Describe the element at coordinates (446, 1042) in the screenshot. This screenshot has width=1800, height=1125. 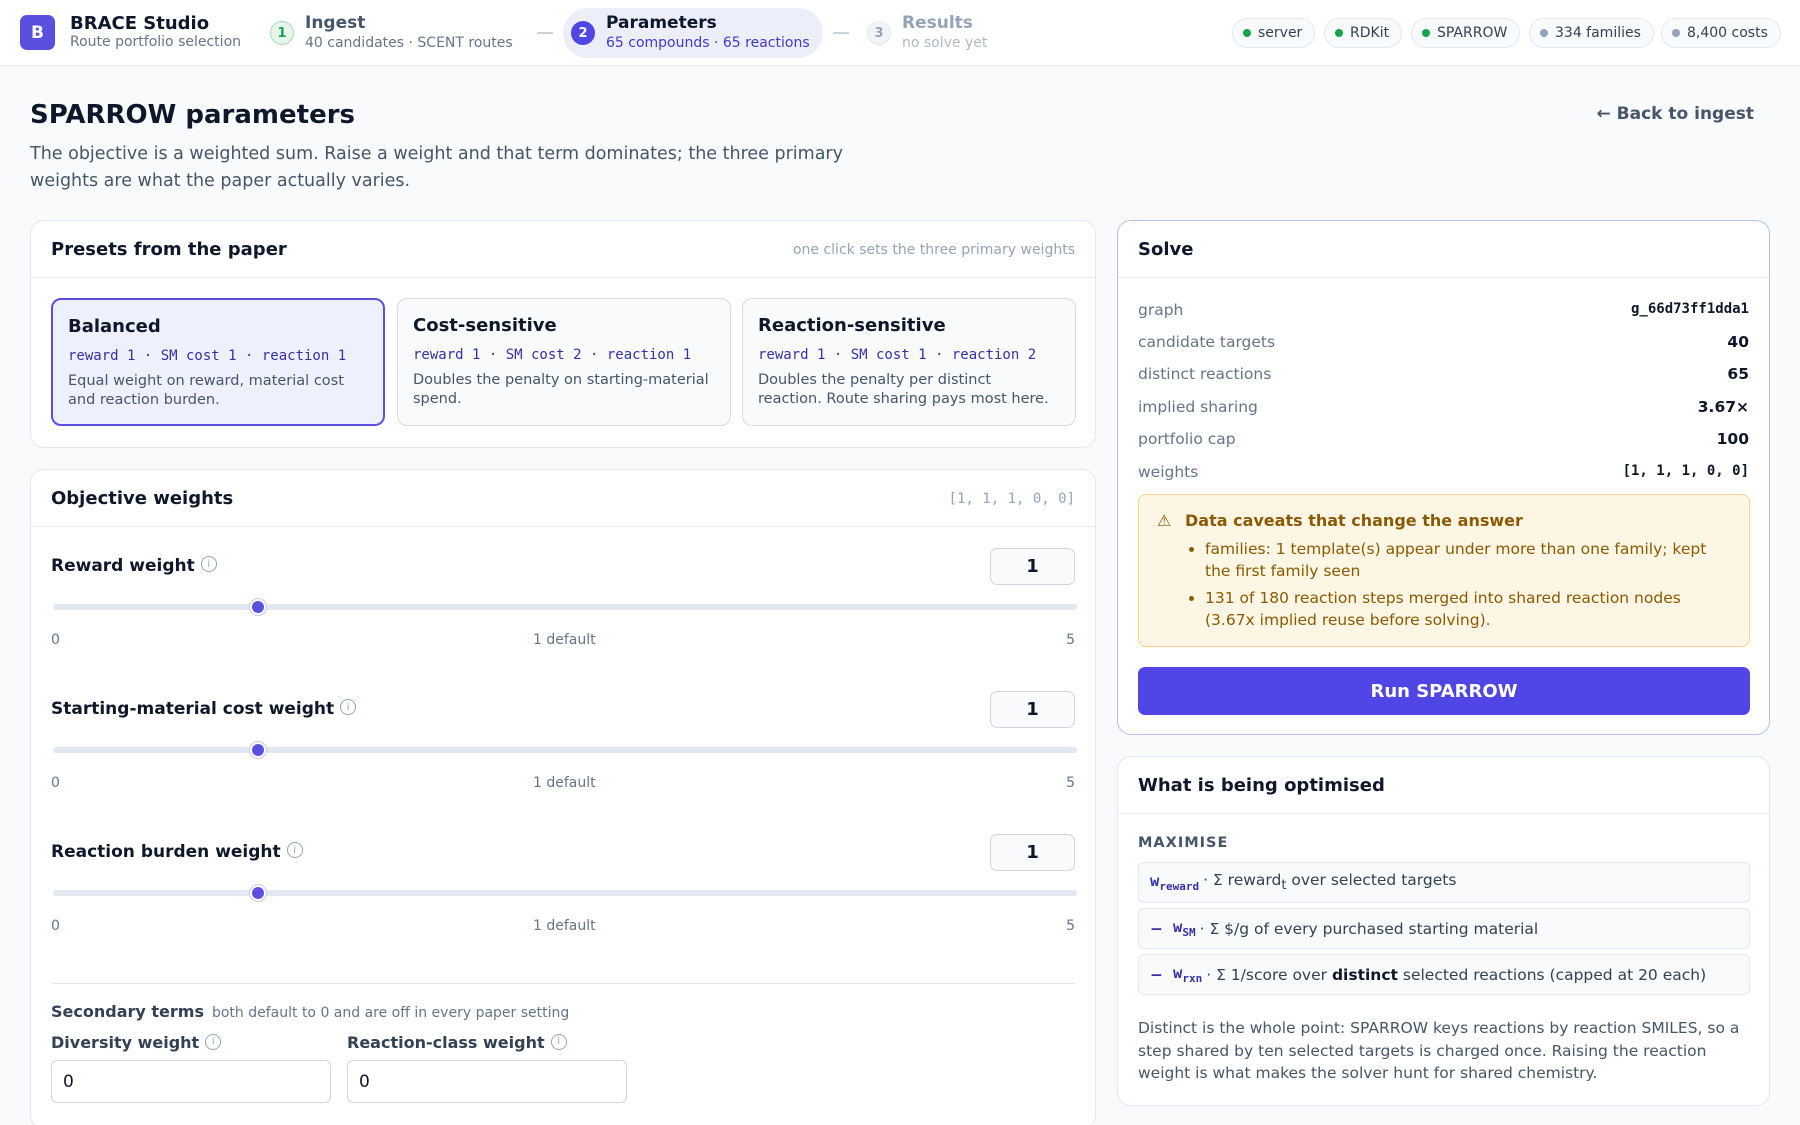
I see `reaction-class-weight-text: Reaction-class weight` at that location.